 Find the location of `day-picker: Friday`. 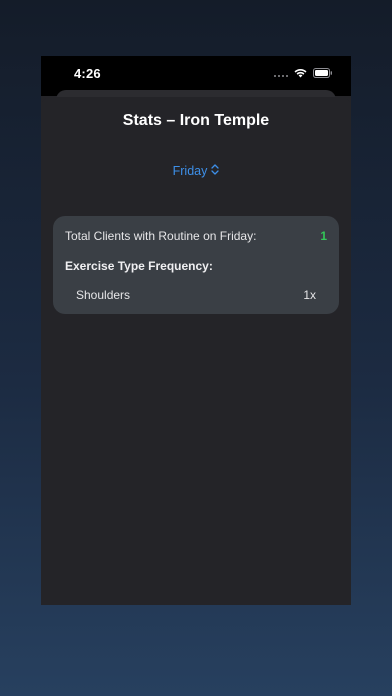

day-picker: Friday is located at coordinates (196, 171).